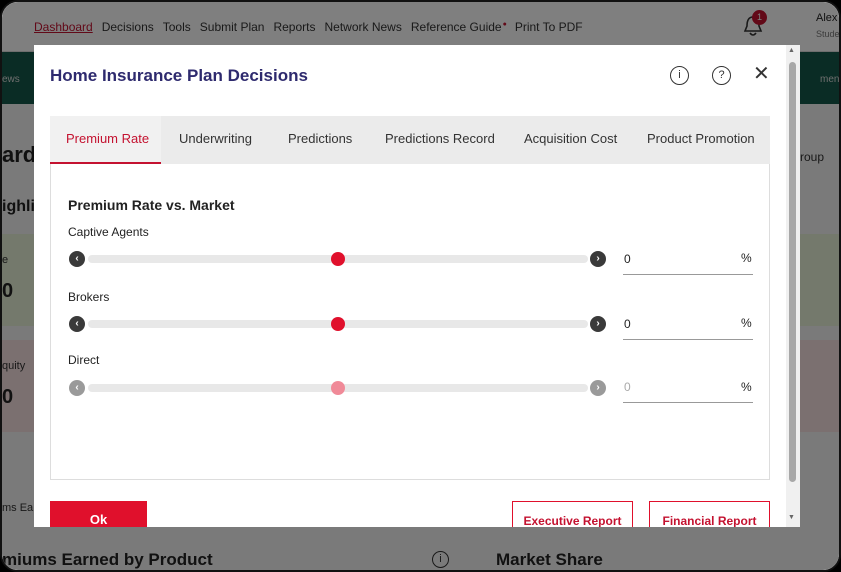  I want to click on tab-acquisition-cost: Acquisition Cost, so click(570, 140).